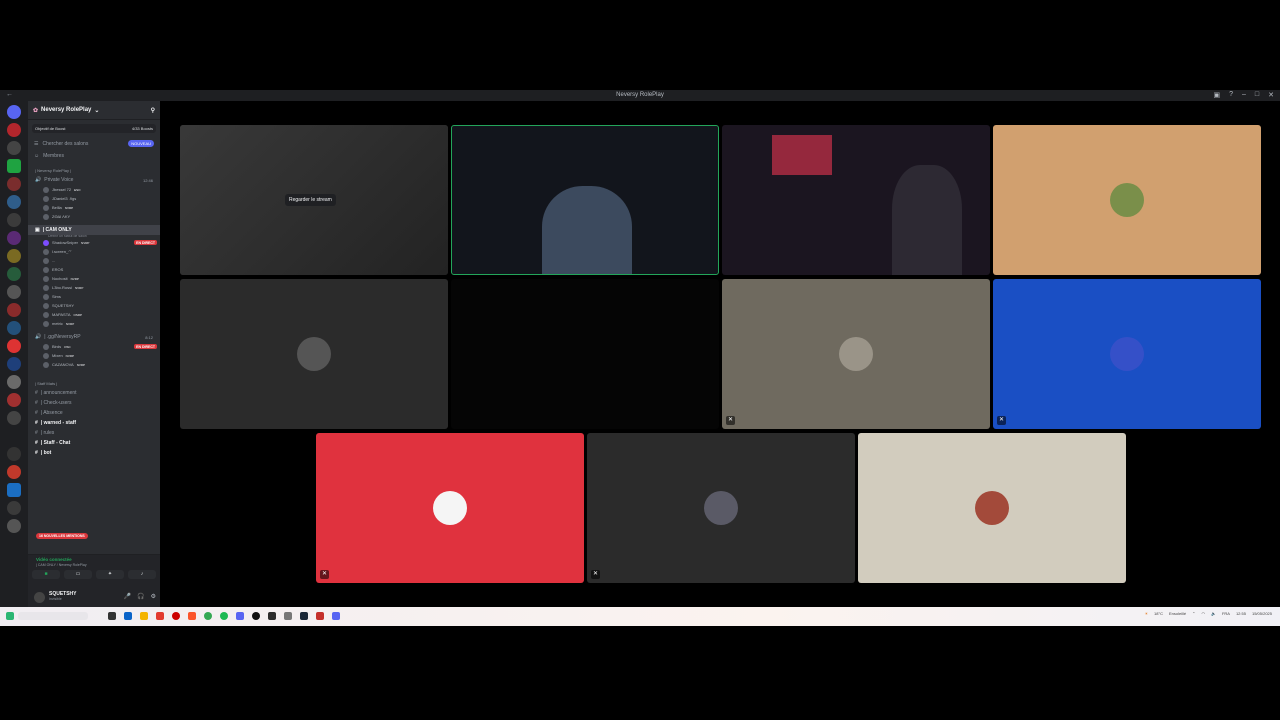  I want to click on text-channel: # | warned - staff, so click(94, 423).